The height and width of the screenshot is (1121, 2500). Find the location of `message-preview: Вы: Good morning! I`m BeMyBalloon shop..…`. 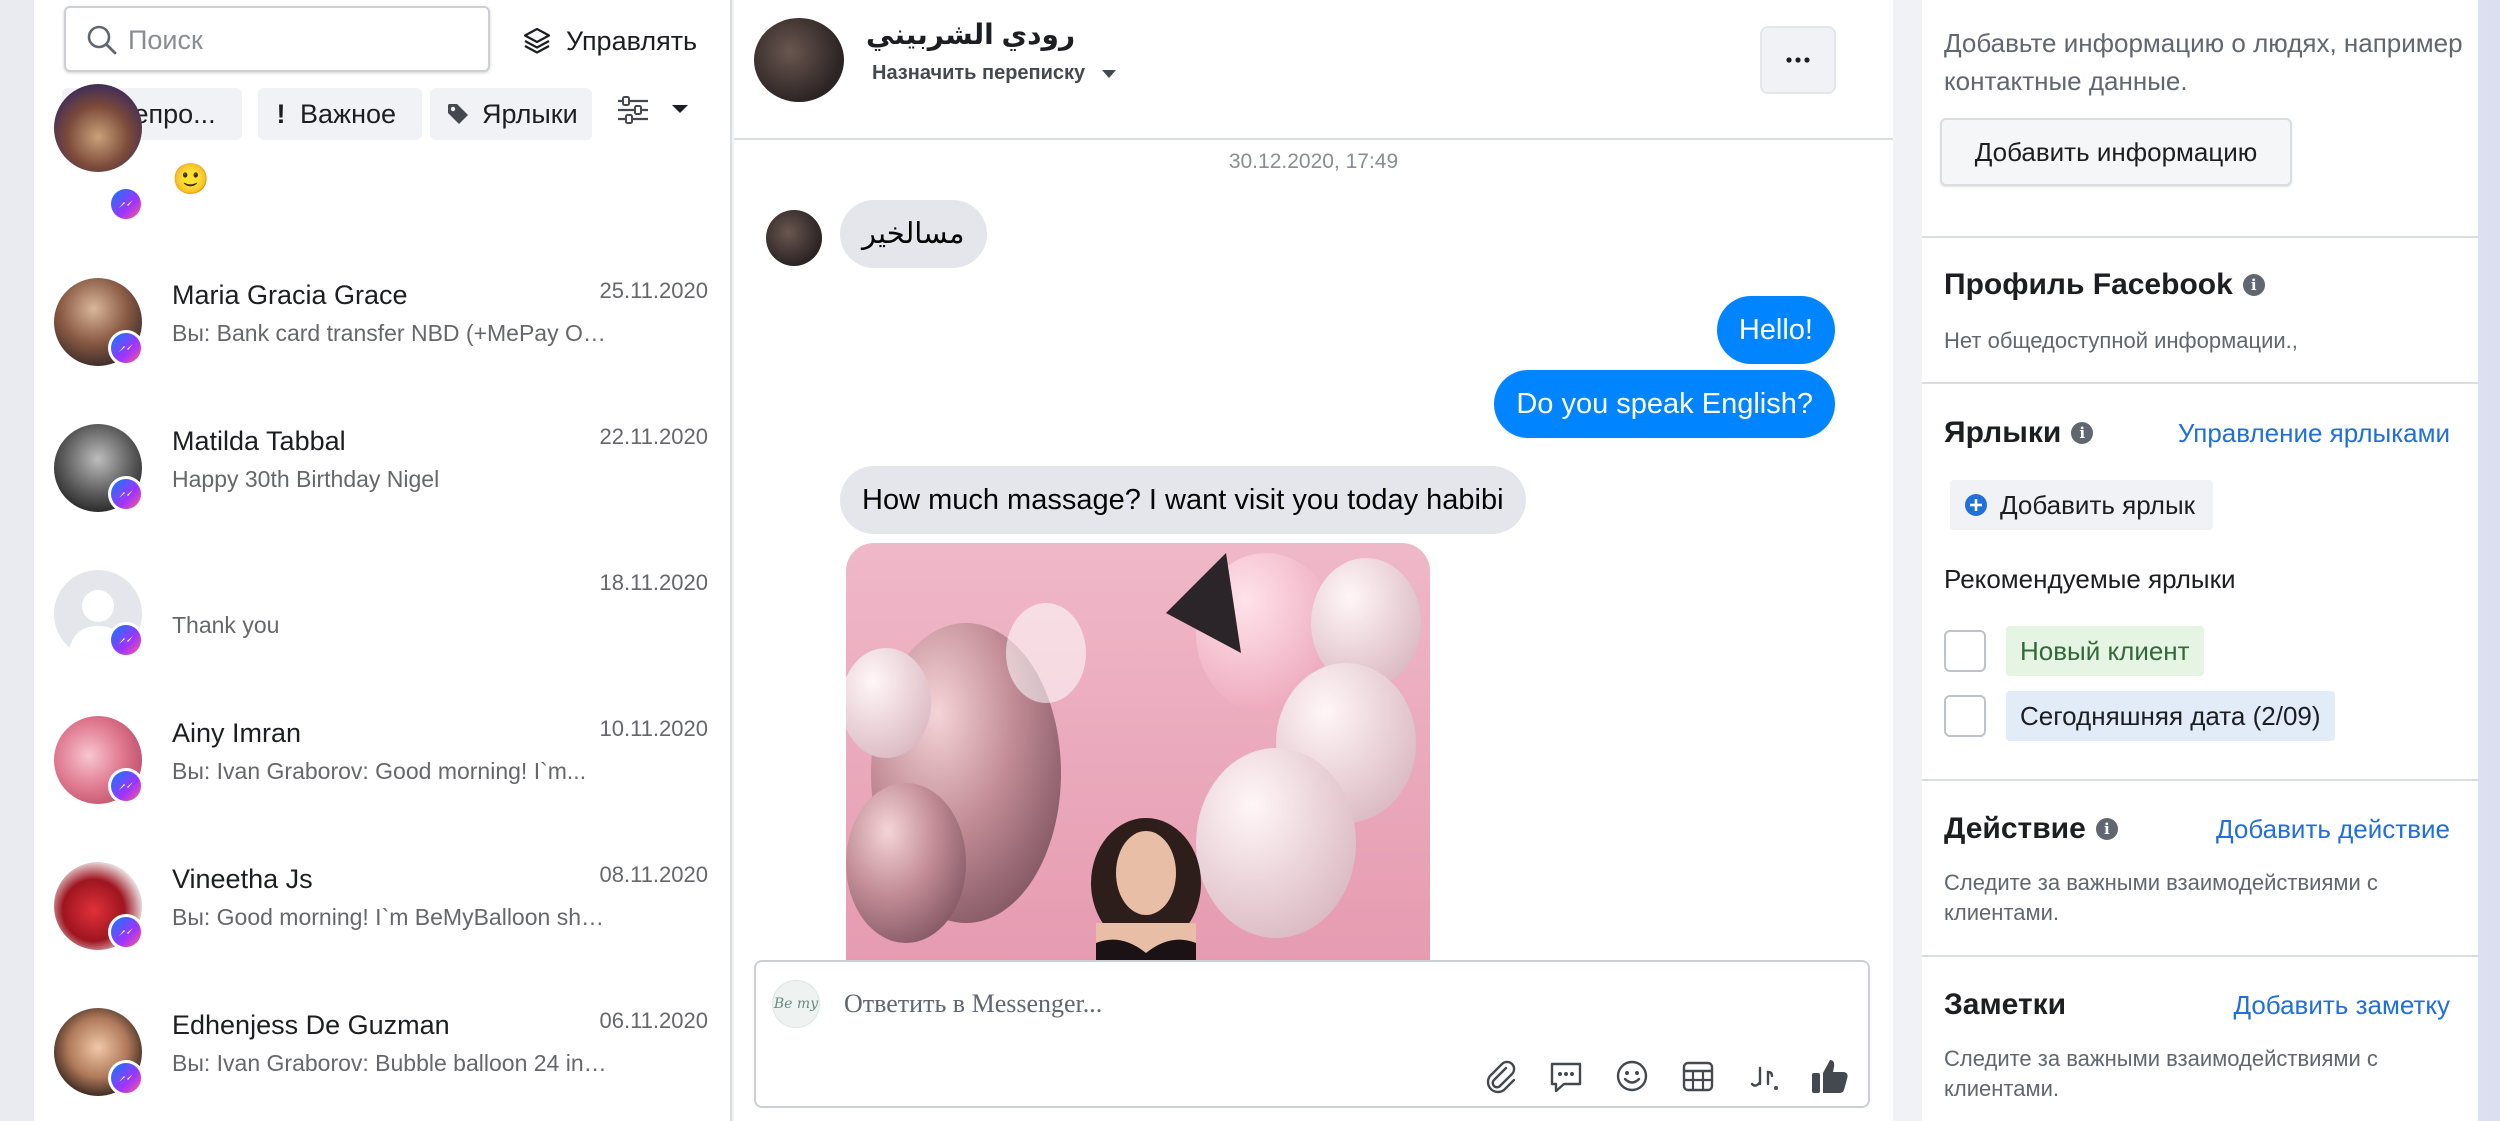

message-preview: Вы: Good morning! I`m BeMyBalloon shop..… is located at coordinates (392, 917).